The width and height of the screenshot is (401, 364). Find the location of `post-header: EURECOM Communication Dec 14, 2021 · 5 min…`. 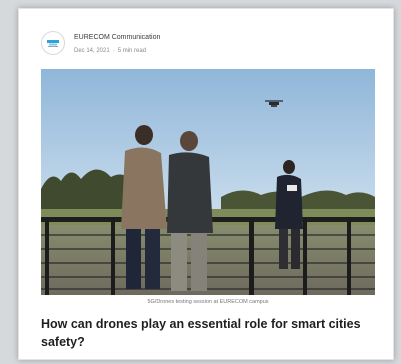

post-header: EURECOM Communication Dec 14, 2021 · 5 min… is located at coordinates (191, 46).